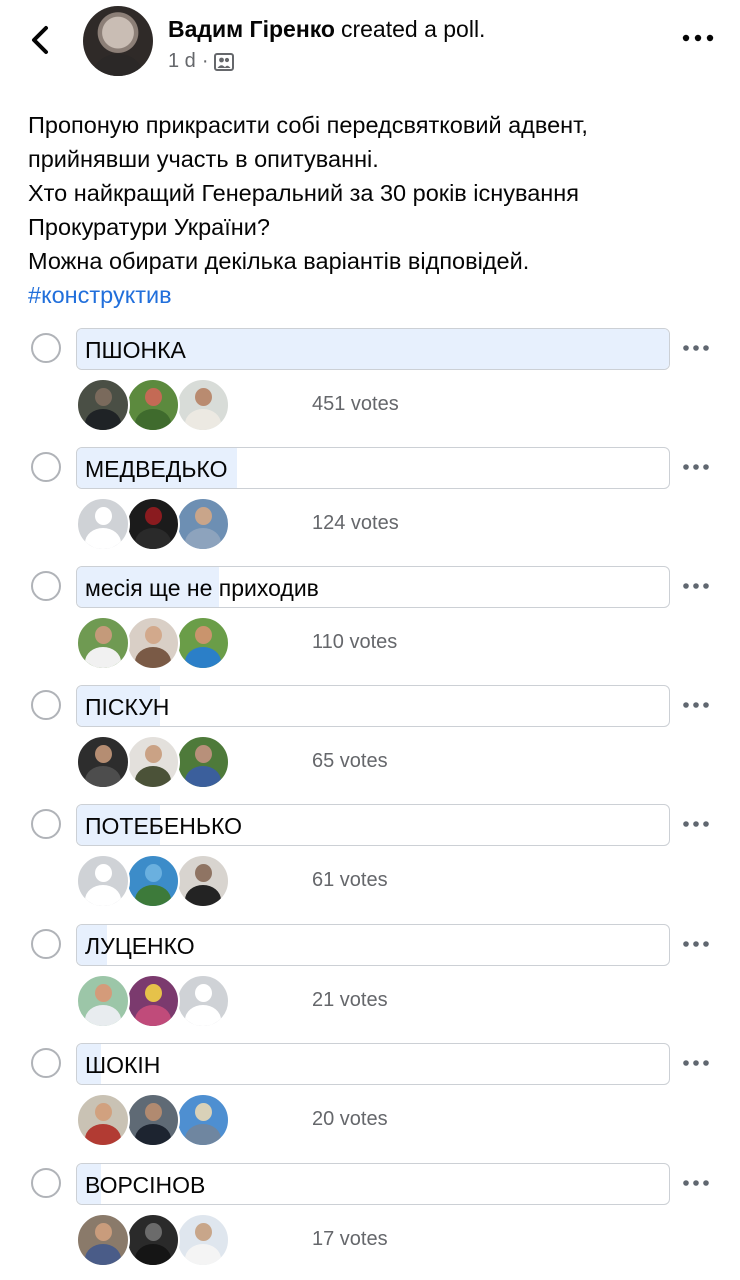  What do you see at coordinates (370, 859) in the screenshot?
I see `poll-option: ПОТЕБЕНЬКО 61 votes` at bounding box center [370, 859].